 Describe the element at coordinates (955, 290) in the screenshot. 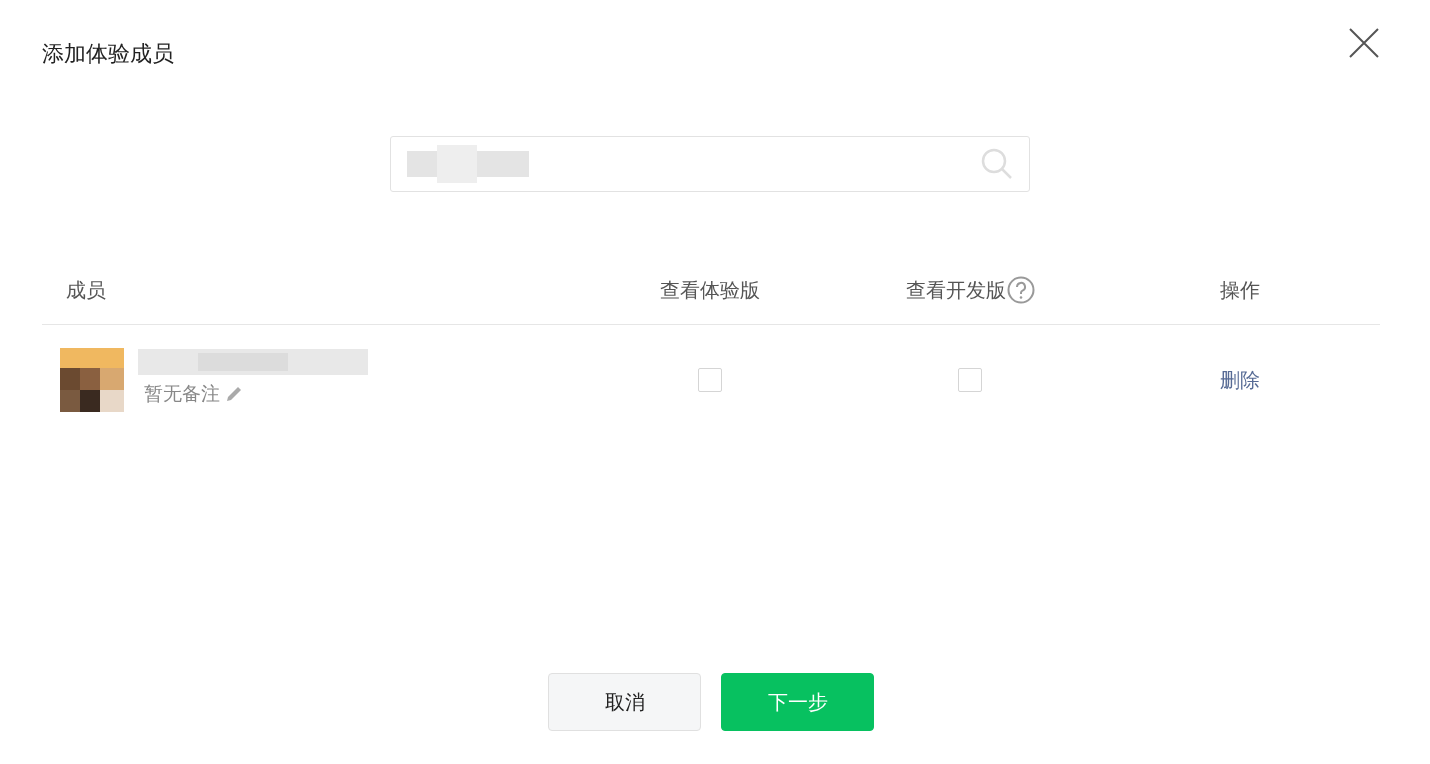

I see `column-header: 查看开发版` at that location.